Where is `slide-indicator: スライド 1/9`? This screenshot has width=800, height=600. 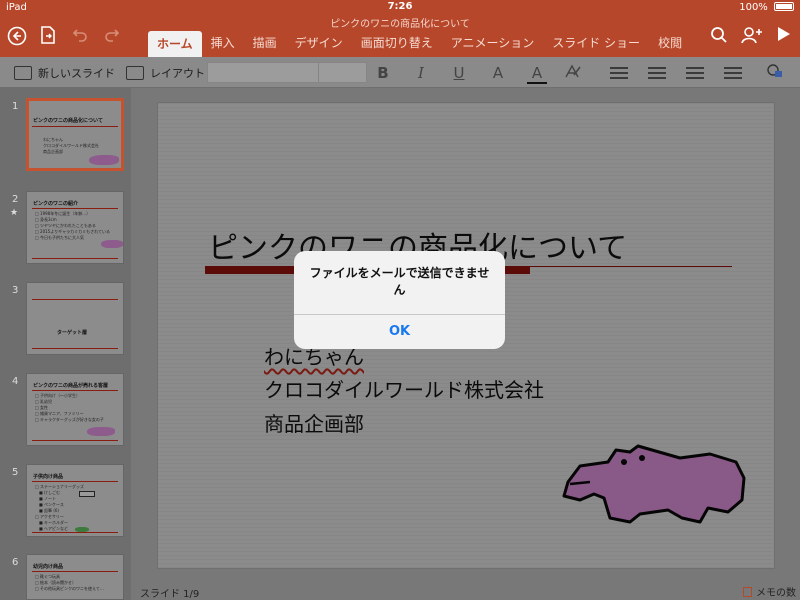 slide-indicator: スライド 1/9 is located at coordinates (170, 594).